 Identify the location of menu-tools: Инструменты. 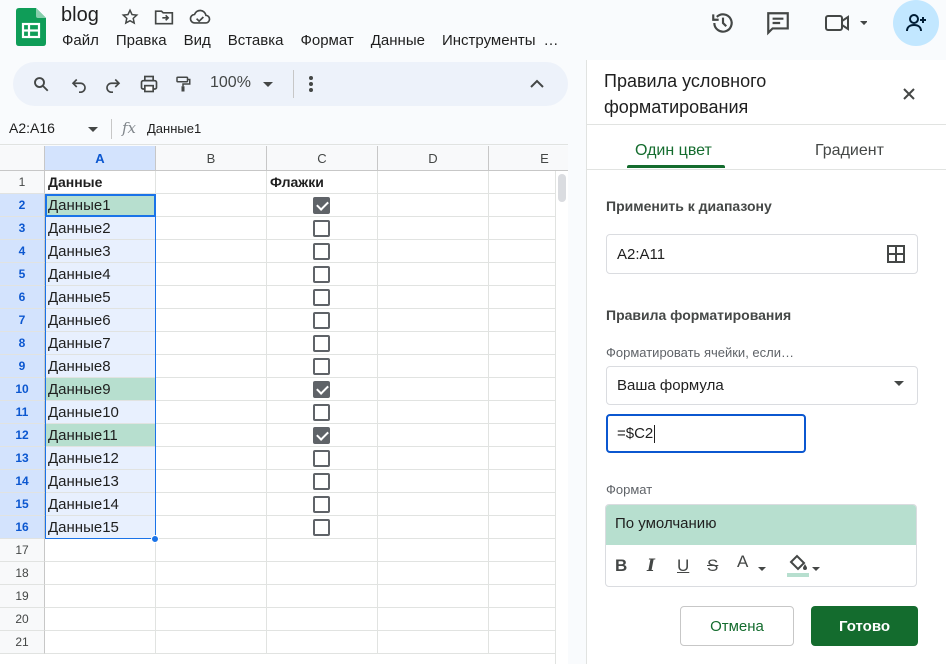
(489, 40).